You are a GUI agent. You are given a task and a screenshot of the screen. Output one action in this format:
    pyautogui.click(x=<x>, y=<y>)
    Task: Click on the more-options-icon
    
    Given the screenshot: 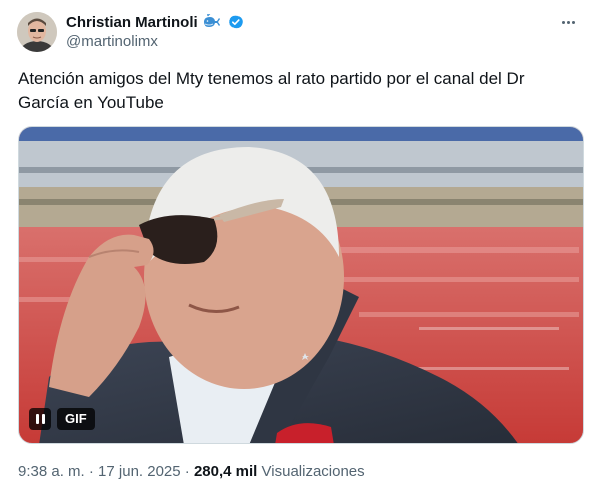 What is the action you would take?
    pyautogui.click(x=568, y=22)
    